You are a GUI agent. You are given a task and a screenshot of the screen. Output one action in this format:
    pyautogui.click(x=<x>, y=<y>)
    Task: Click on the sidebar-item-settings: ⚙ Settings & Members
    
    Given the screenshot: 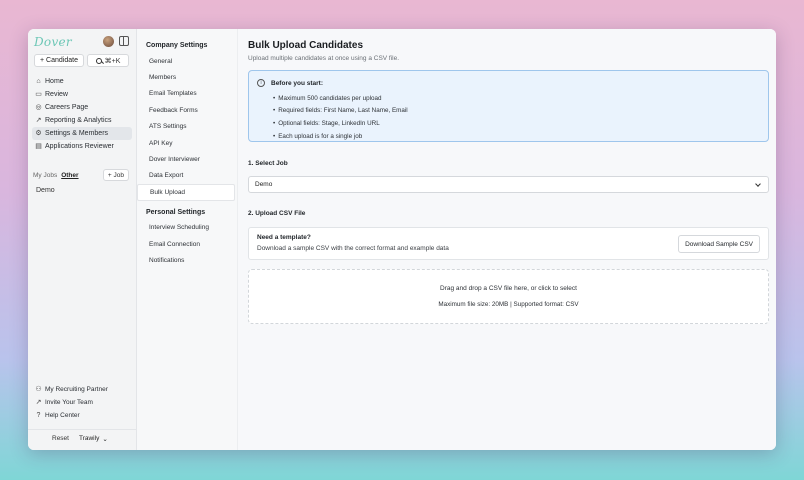 What is the action you would take?
    pyautogui.click(x=82, y=133)
    